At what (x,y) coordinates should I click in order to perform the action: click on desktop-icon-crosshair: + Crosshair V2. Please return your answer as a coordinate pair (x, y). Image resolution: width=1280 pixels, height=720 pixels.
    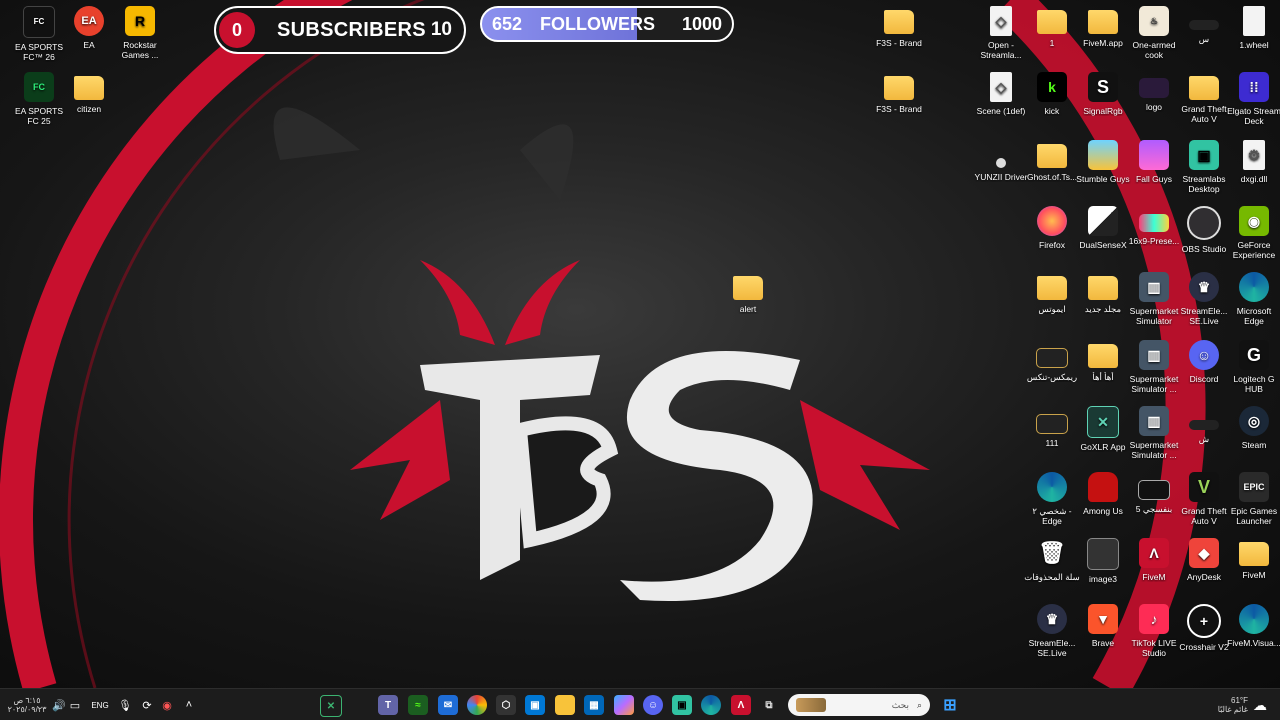
    Looking at the image, I should click on (1204, 628).